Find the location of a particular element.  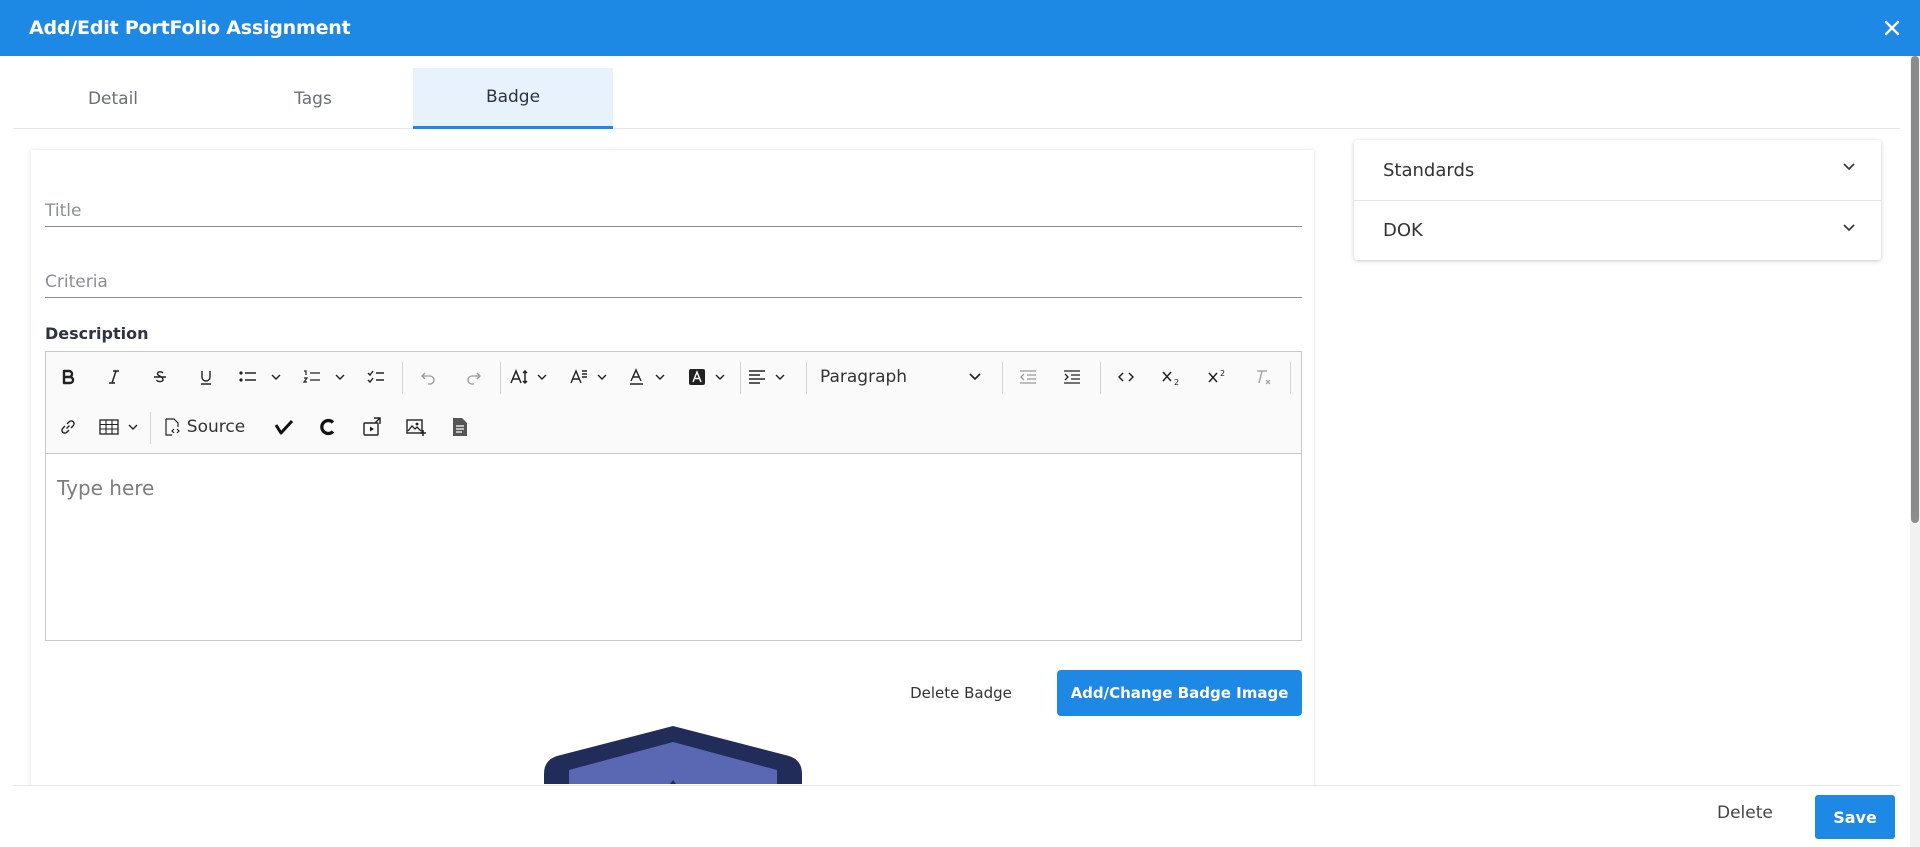

font-family-button is located at coordinates (592, 377).